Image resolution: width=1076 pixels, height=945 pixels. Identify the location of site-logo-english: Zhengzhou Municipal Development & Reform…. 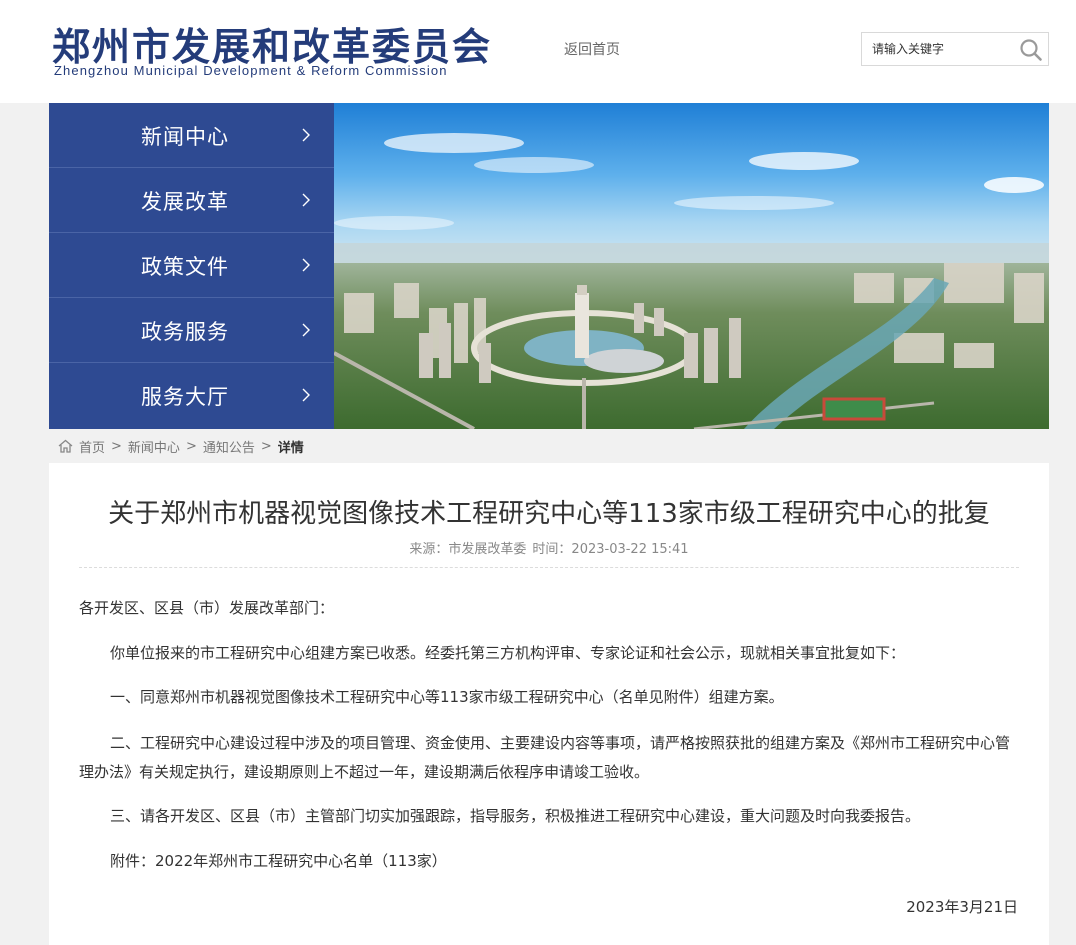
(251, 70).